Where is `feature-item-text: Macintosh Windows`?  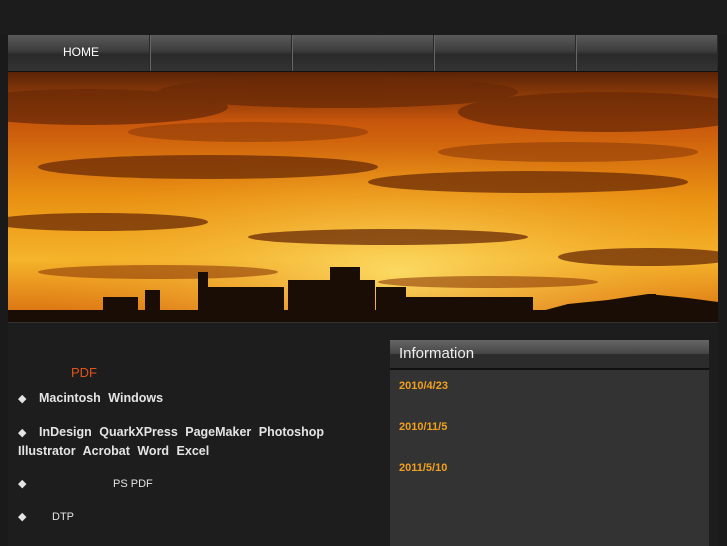
feature-item-text: Macintosh Windows is located at coordinates (101, 398).